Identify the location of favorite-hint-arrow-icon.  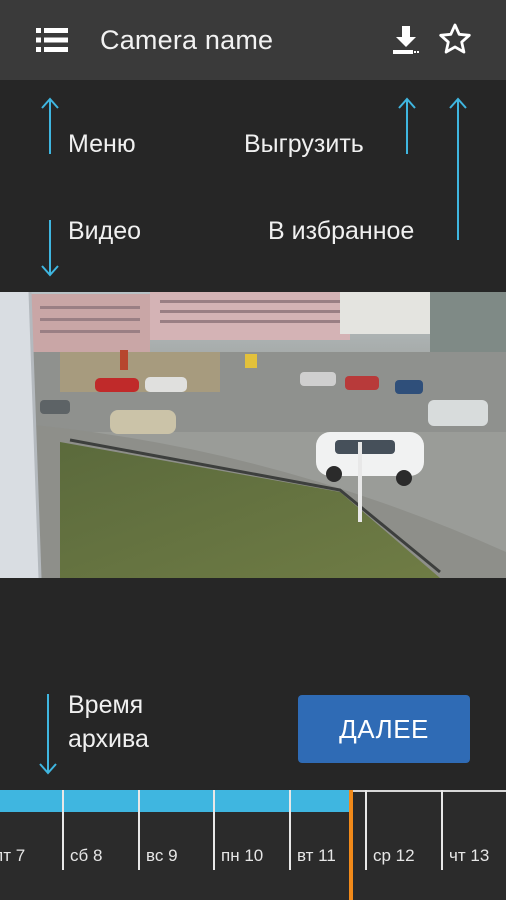
(458, 168).